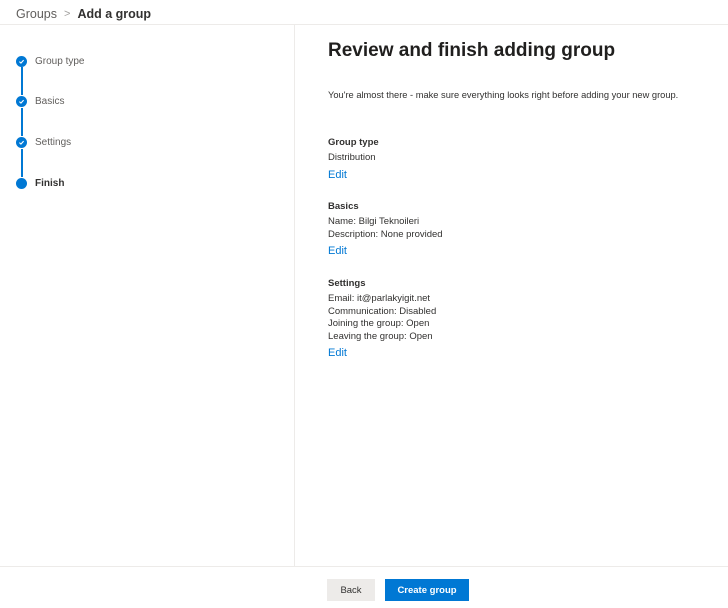 This screenshot has height=608, width=728. I want to click on filled-circle-icon, so click(21, 183).